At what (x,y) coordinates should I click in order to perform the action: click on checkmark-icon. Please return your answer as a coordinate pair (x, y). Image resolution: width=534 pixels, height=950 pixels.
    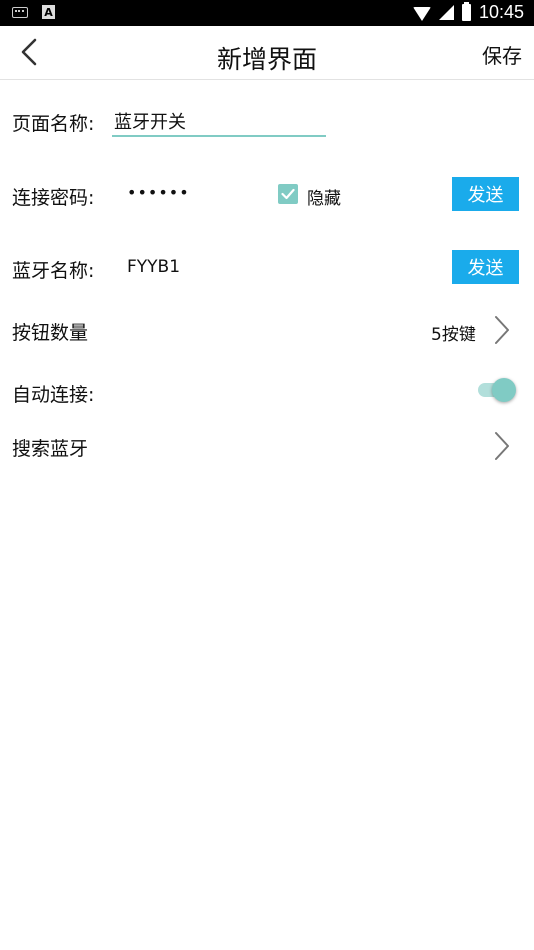
    Looking at the image, I should click on (288, 194).